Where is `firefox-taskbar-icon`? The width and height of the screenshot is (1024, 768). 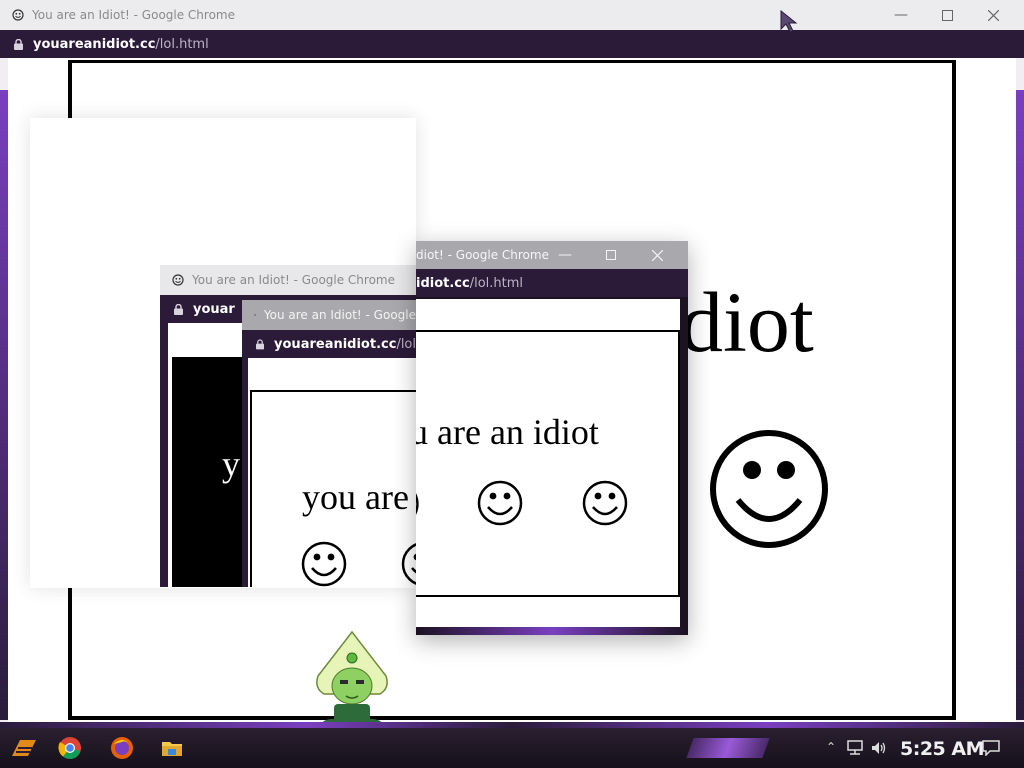 firefox-taskbar-icon is located at coordinates (122, 748).